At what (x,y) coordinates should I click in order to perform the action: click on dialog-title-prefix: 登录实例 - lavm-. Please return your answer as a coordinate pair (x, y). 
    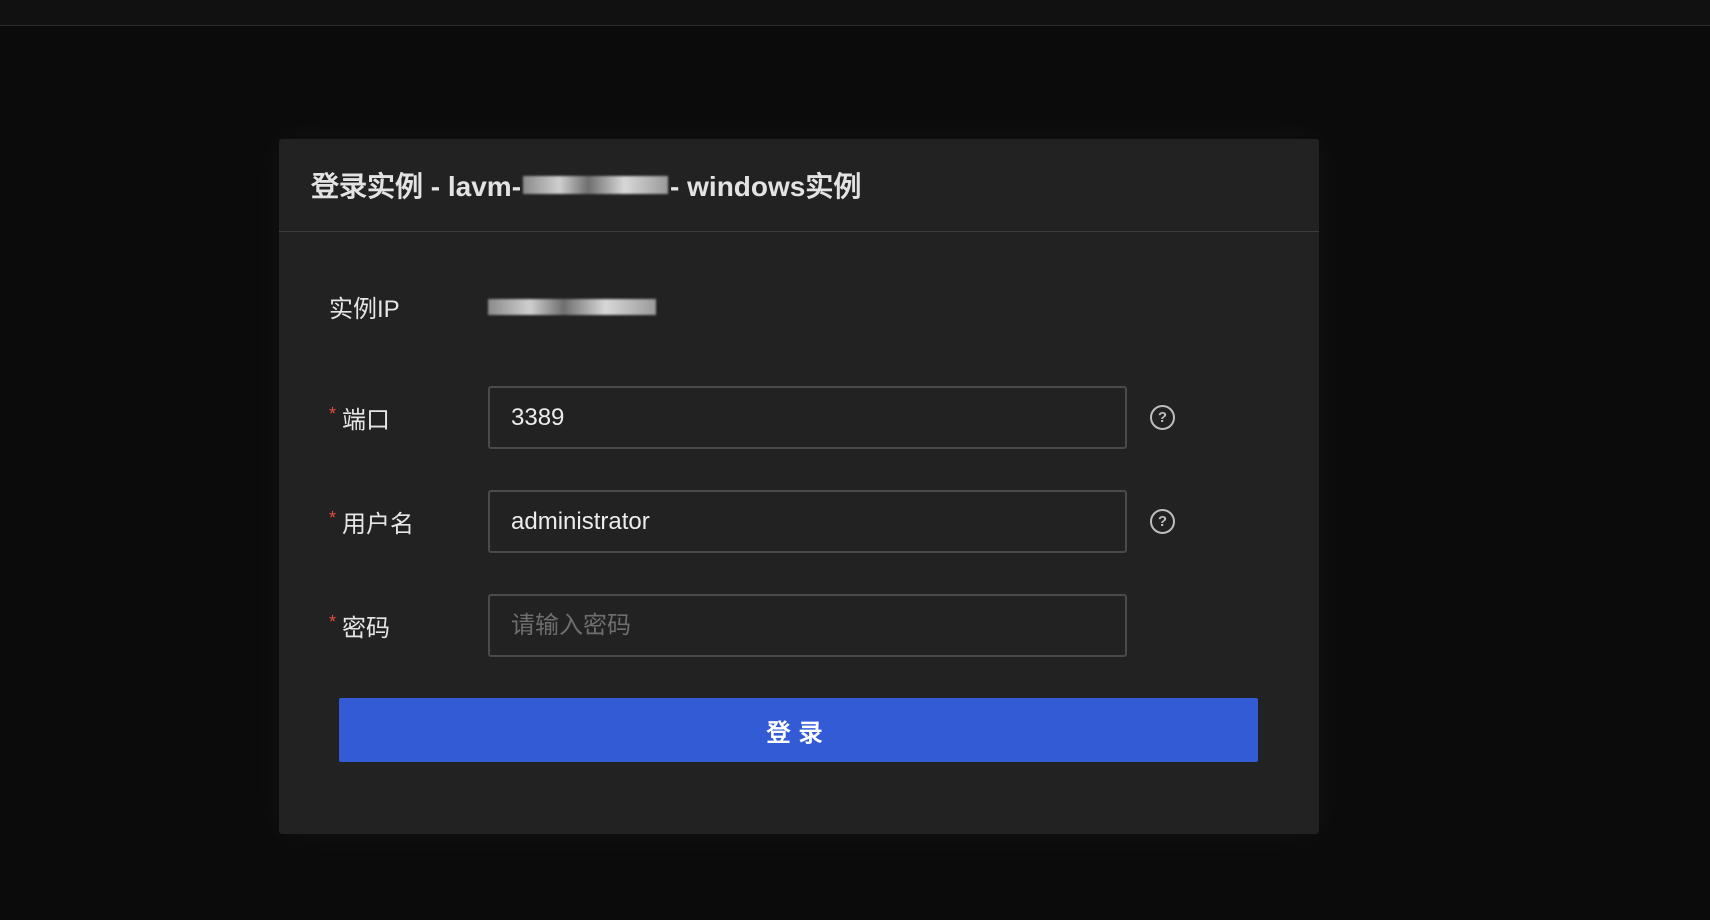
    Looking at the image, I should click on (416, 186).